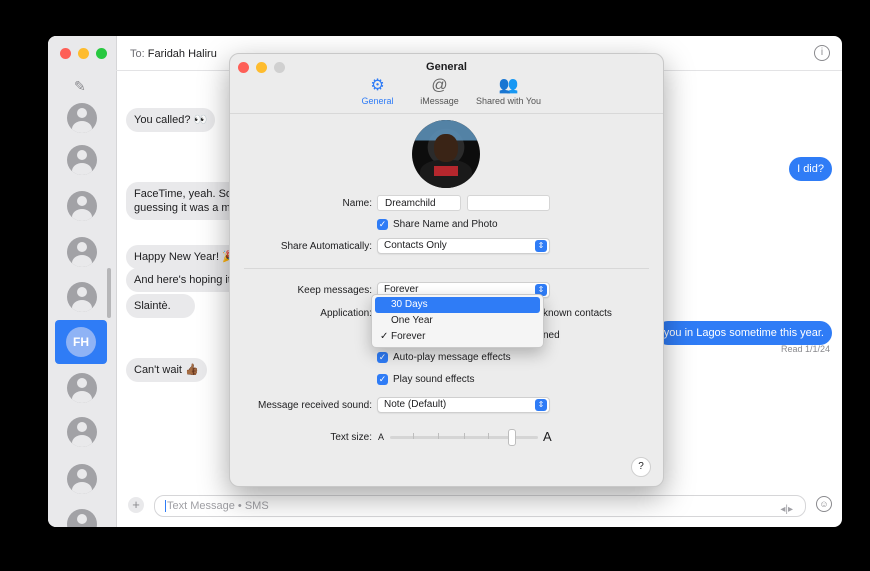 This screenshot has width=870, height=571. I want to click on tab-label: Shared with You, so click(508, 101).